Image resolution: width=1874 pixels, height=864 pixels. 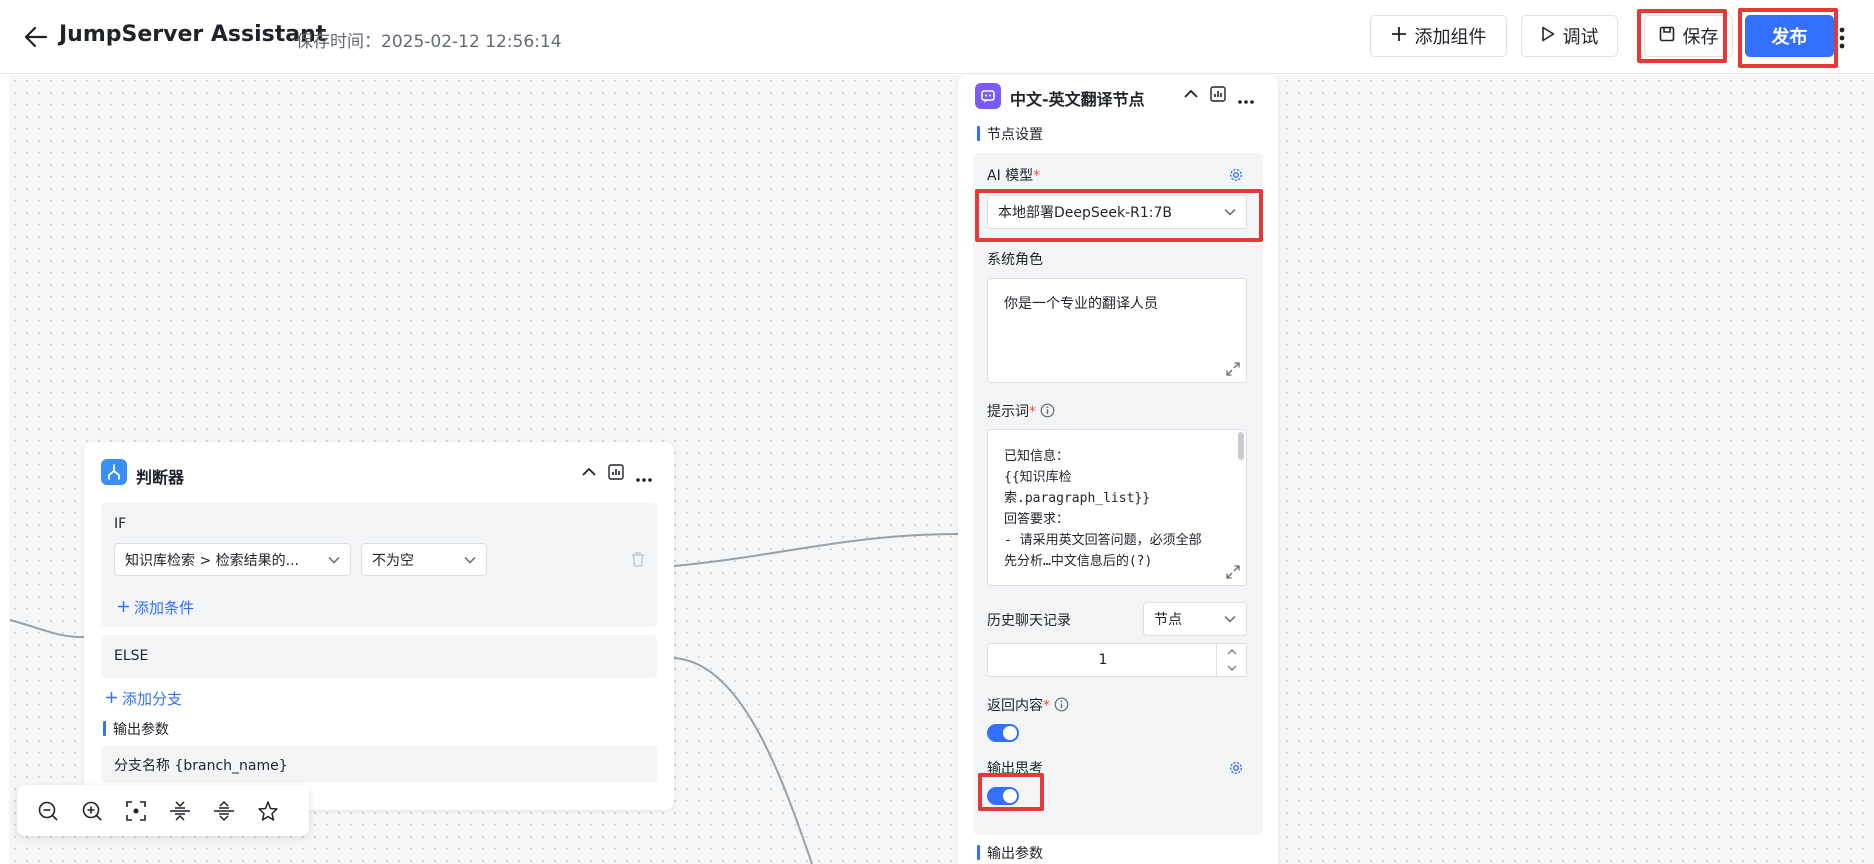 What do you see at coordinates (136, 811) in the screenshot?
I see `fit-view-icon` at bounding box center [136, 811].